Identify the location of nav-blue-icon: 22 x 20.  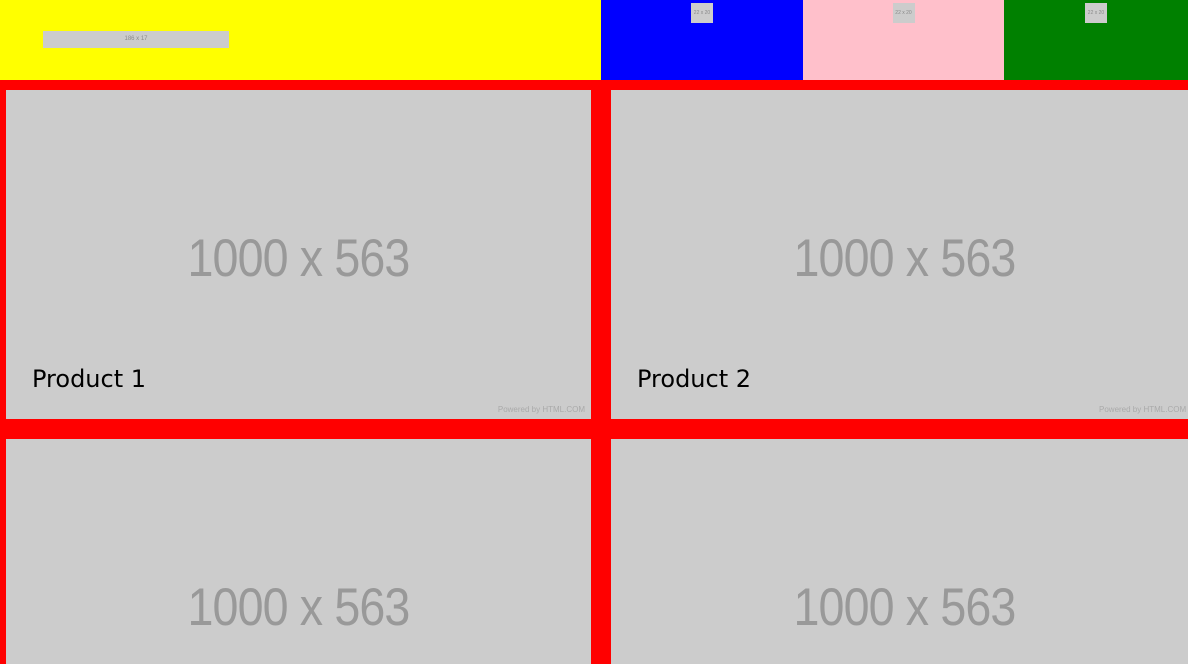
(702, 13).